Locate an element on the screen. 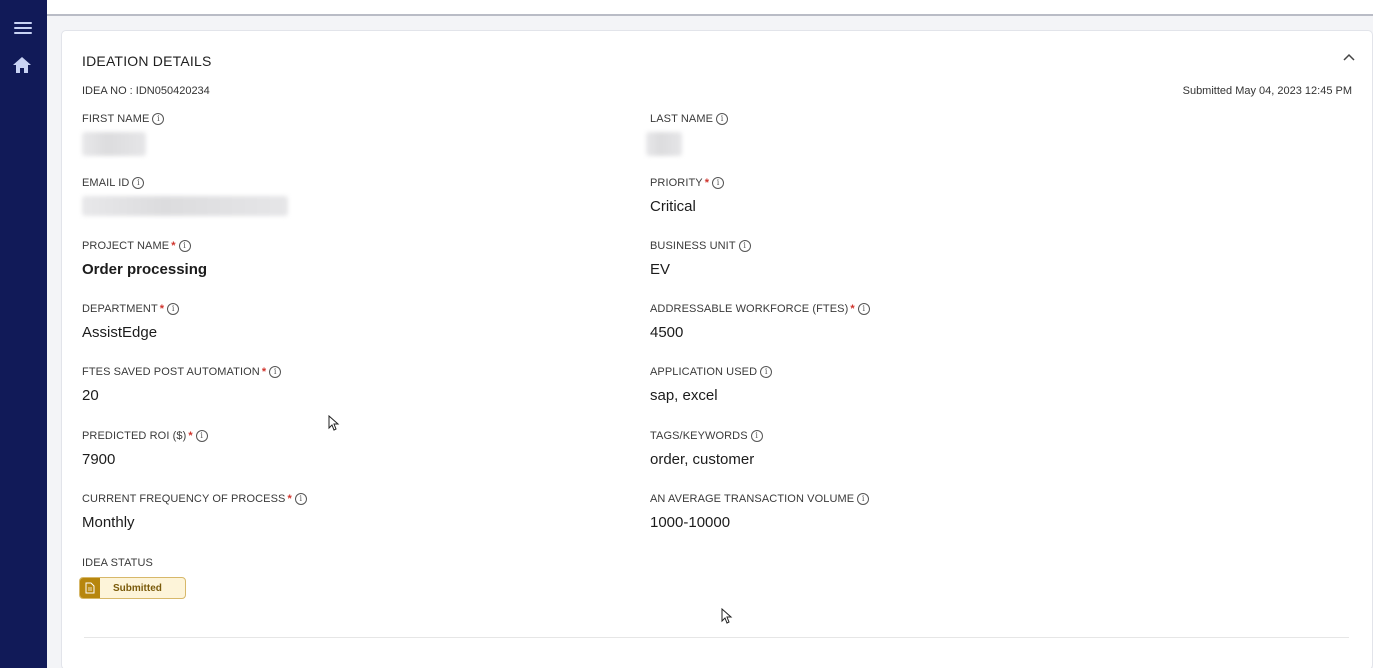 Image resolution: width=1373 pixels, height=668 pixels. field-application-used: APPLICATION USED i sap, excel is located at coordinates (711, 385).